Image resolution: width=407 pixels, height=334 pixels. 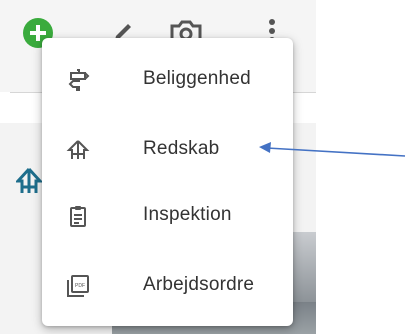 I want to click on menu-item-inspektion: Inspektion, so click(x=167, y=216).